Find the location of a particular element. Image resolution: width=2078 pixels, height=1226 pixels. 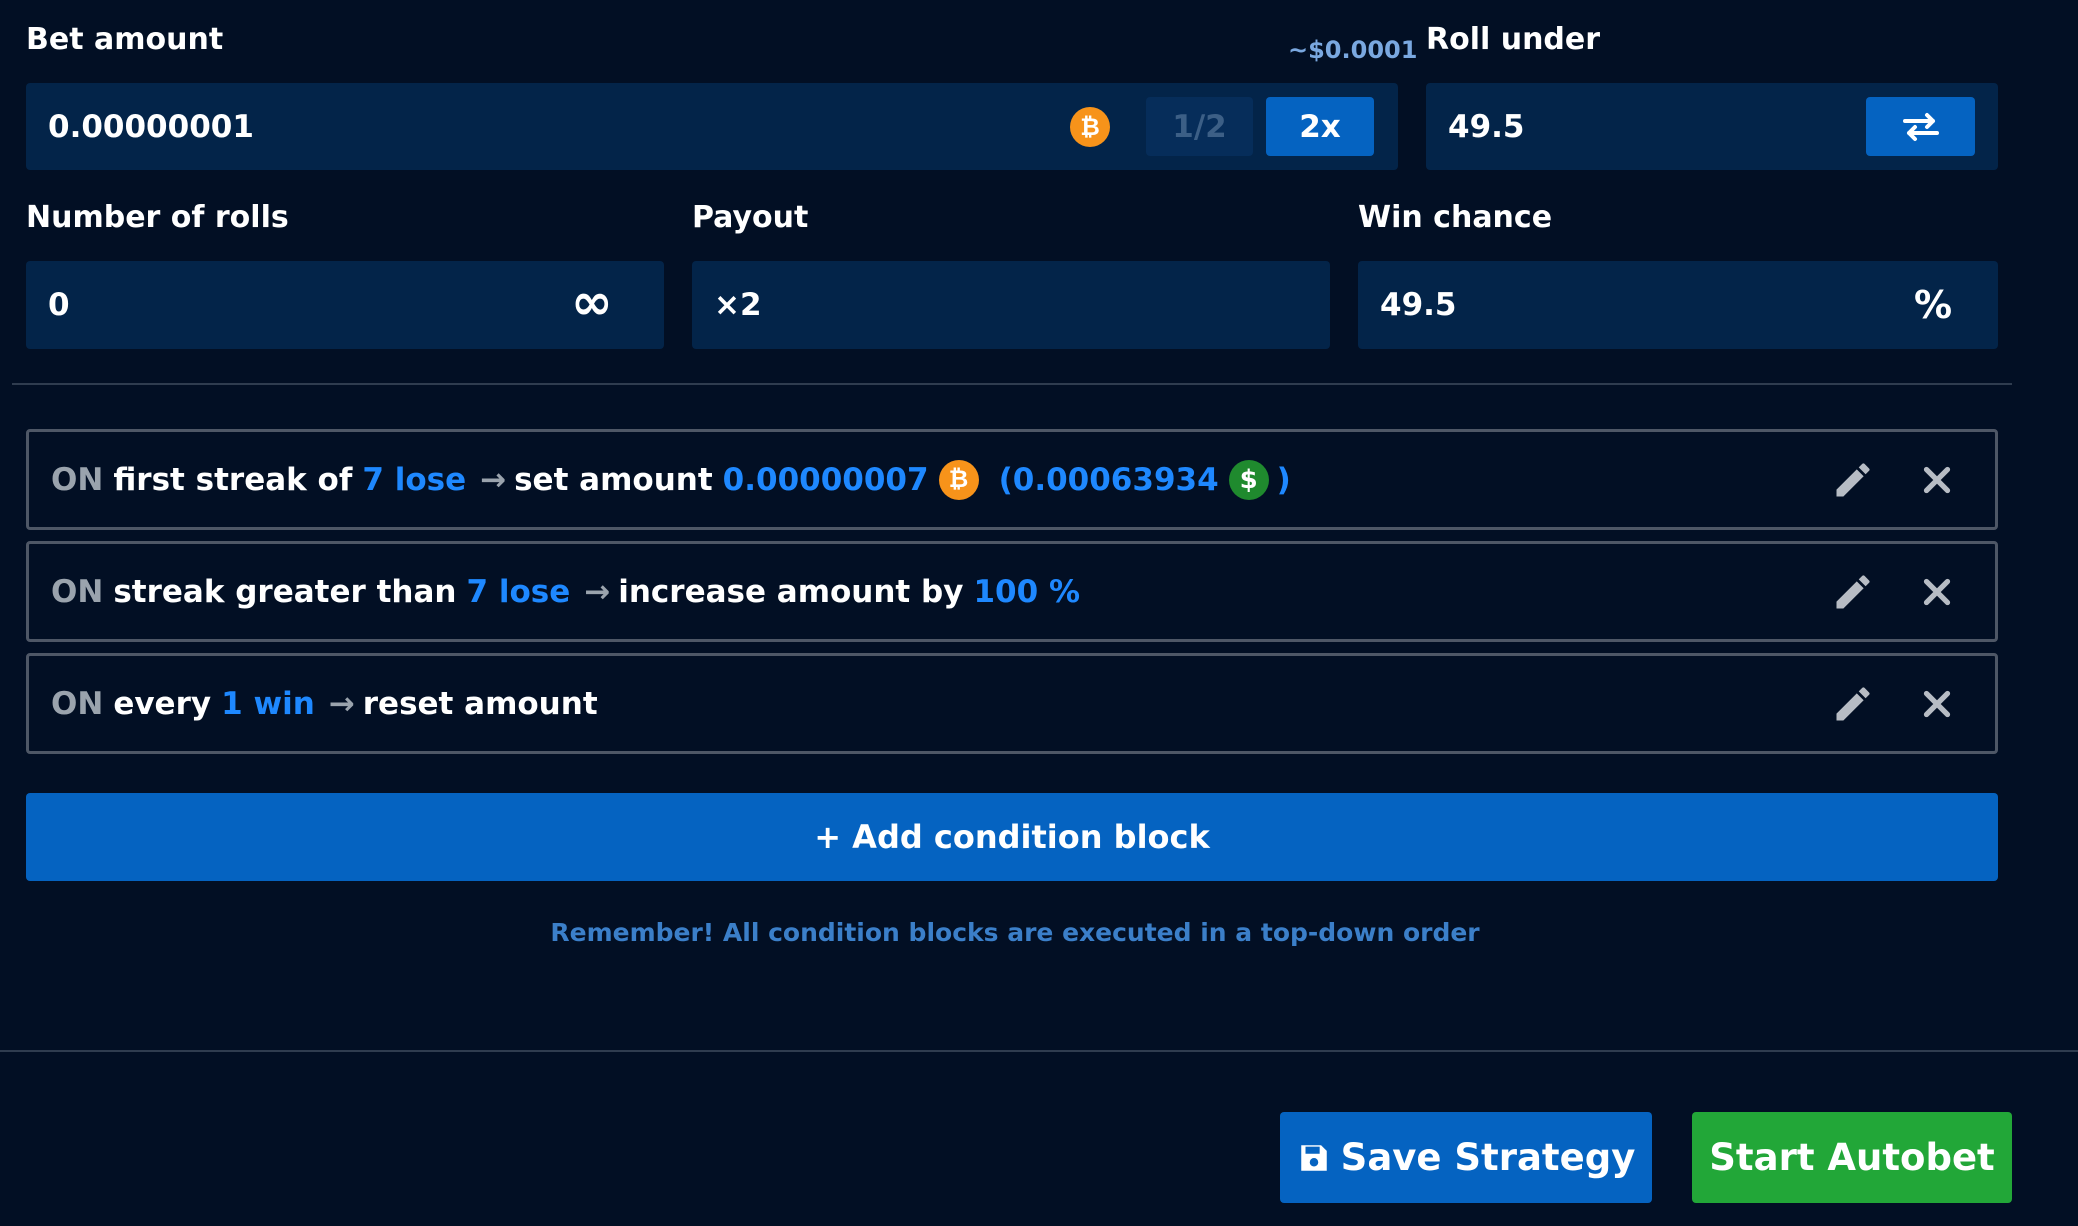

roll-under-field: 49.5 is located at coordinates (1712, 126).